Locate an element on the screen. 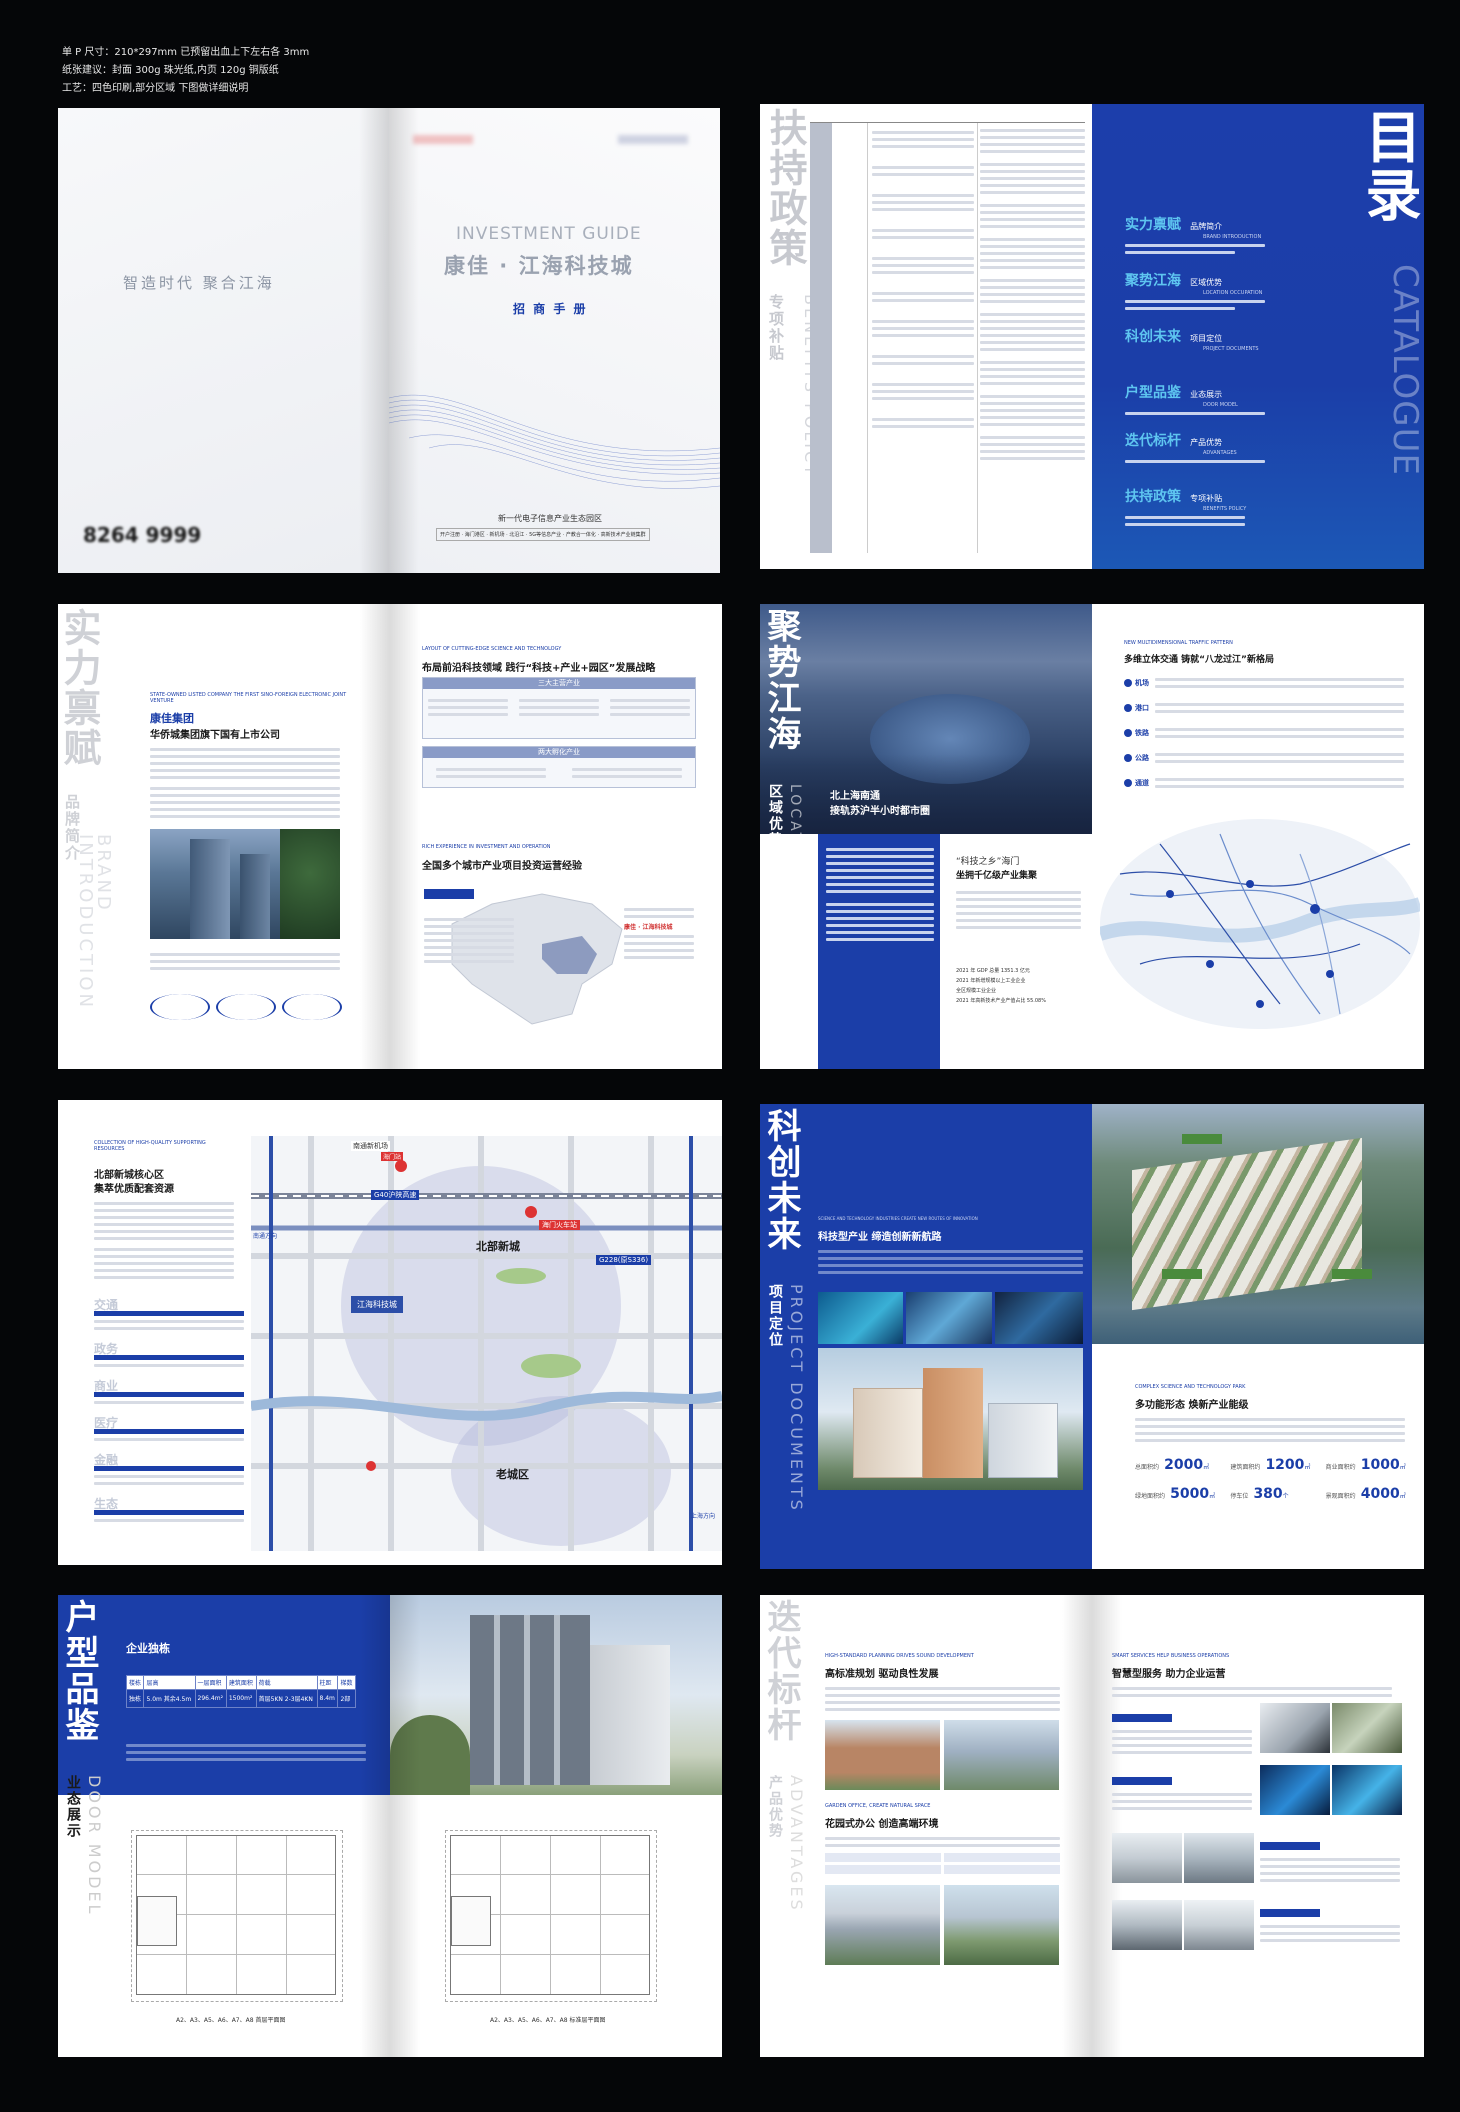 Image resolution: width=1460 pixels, height=2112 pixels. channel-icon is located at coordinates (1128, 783).